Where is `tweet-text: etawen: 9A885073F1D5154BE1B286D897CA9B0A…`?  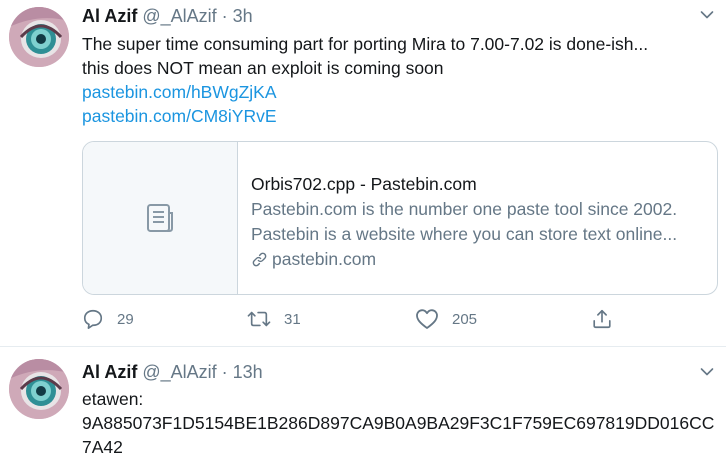 tweet-text: etawen: 9A885073F1D5154BE1B286D897CA9B0A… is located at coordinates (402, 423).